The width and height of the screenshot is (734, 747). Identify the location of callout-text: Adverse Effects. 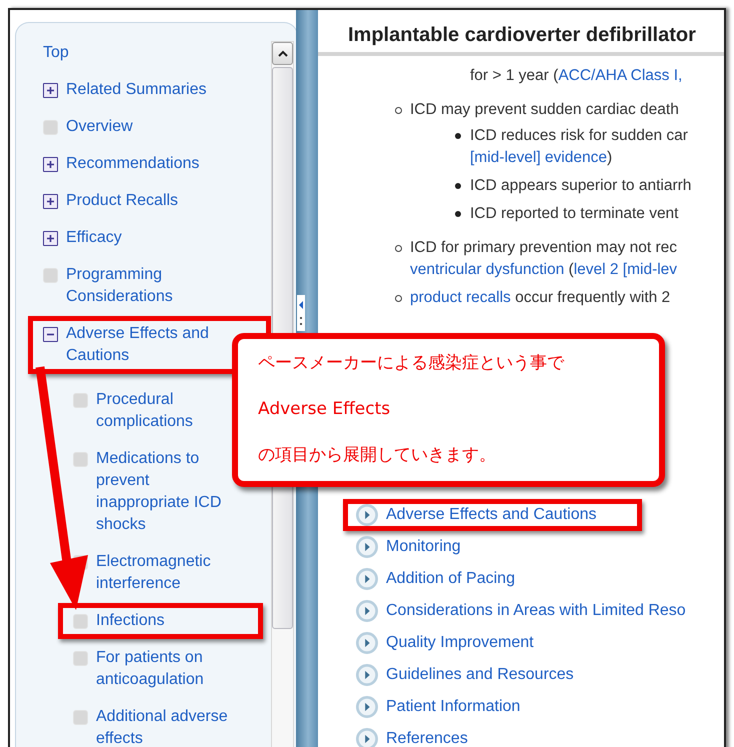
(325, 409).